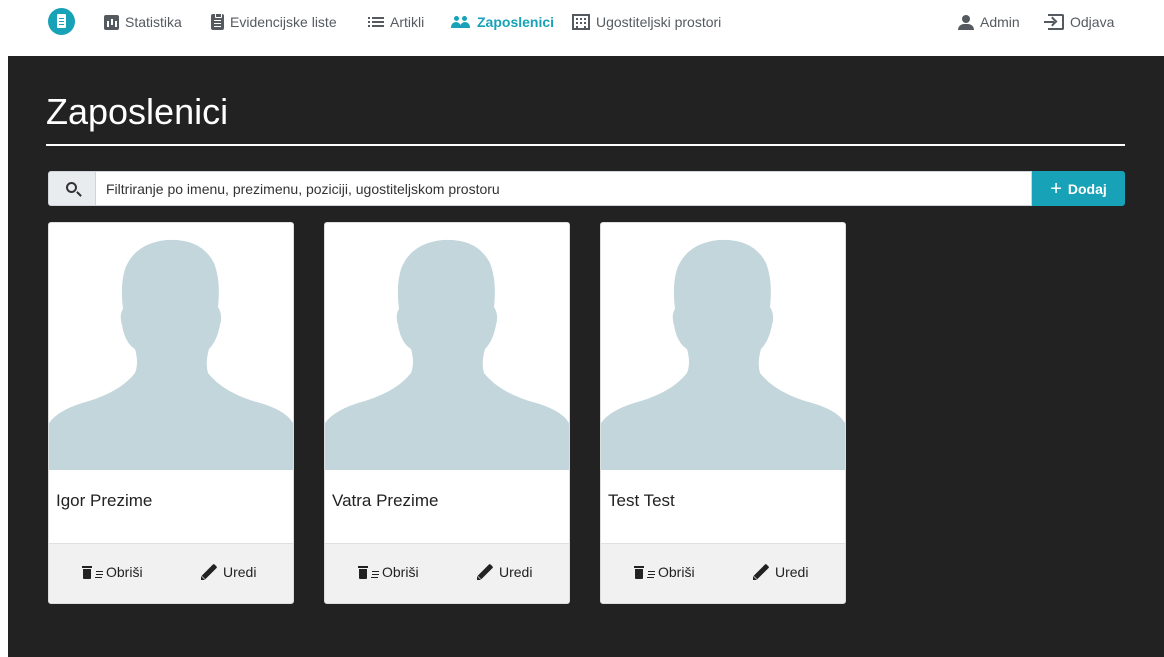 The height and width of the screenshot is (657, 1164). I want to click on add-employee-button: + Dodaj, so click(1078, 188).